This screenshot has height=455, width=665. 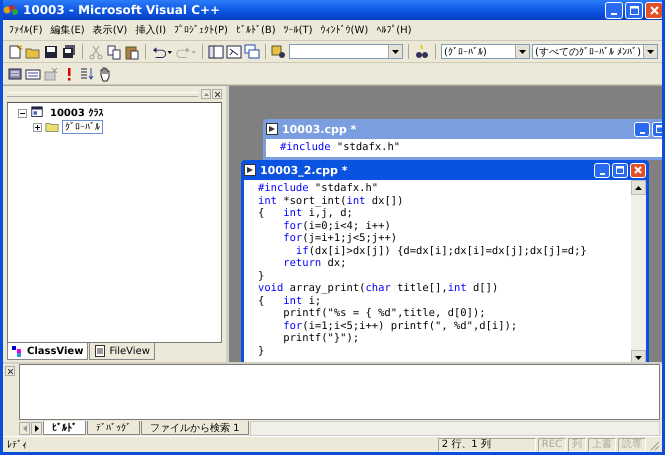 I want to click on workspace-tab: FileView, so click(x=122, y=351).